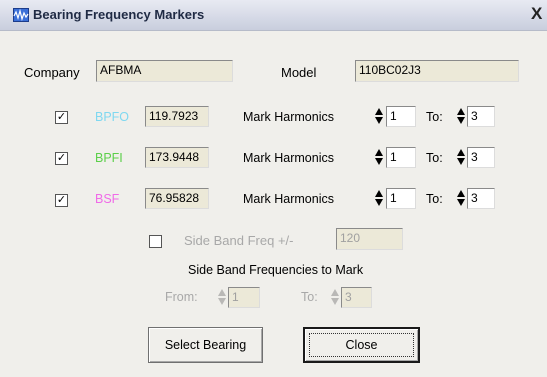 This screenshot has width=547, height=377. Describe the element at coordinates (273, 15) in the screenshot. I see `title-bar: Bearing Frequency Markers X` at that location.